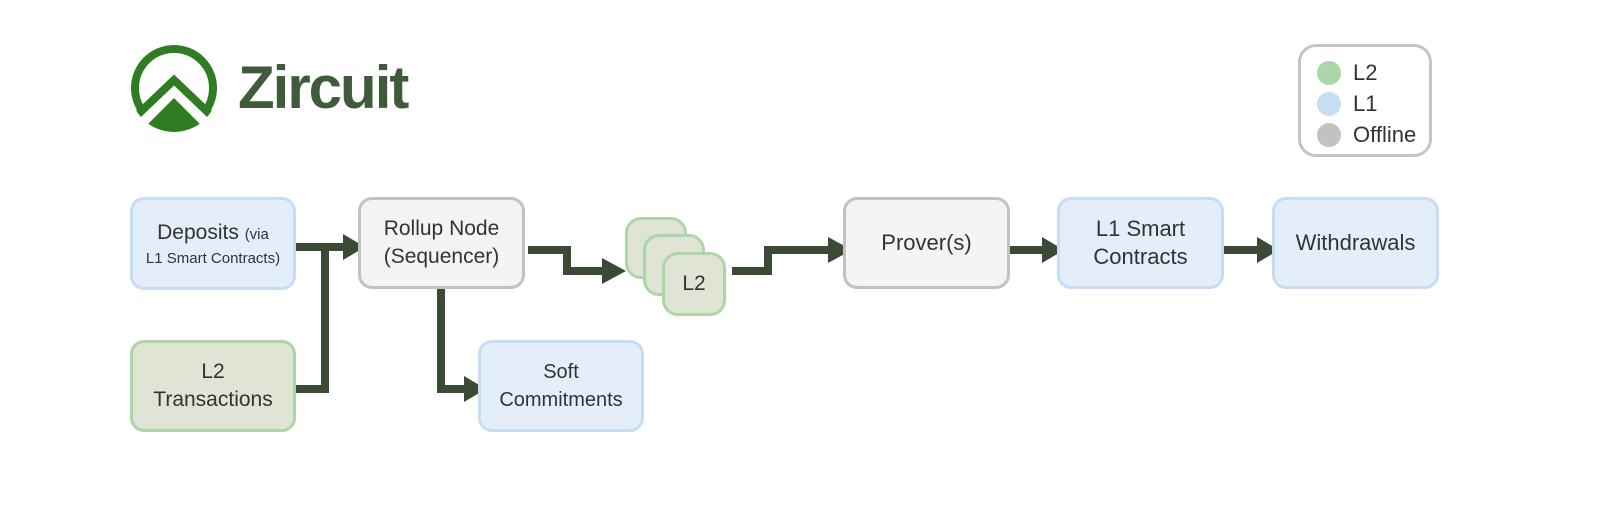  Describe the element at coordinates (561, 386) in the screenshot. I see `node-soft-commitments: Soft Commitments` at that location.